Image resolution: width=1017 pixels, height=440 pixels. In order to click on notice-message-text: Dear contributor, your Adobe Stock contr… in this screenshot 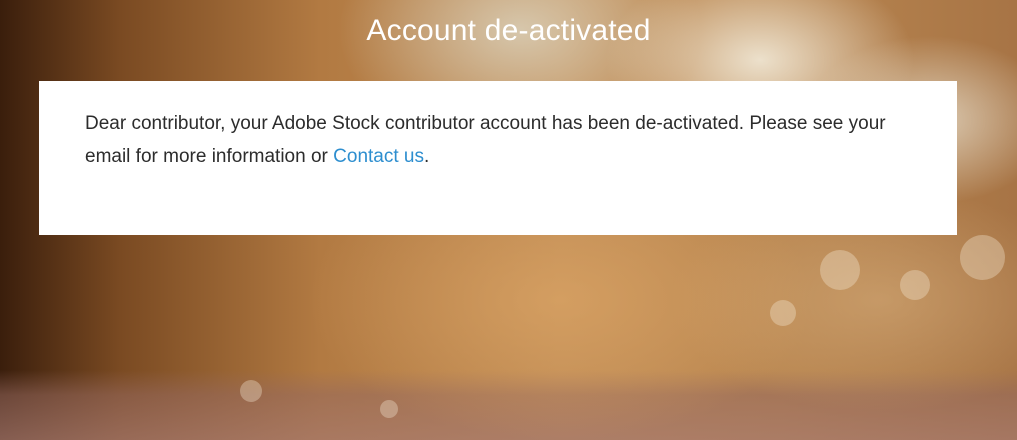, I will do `click(485, 140)`.